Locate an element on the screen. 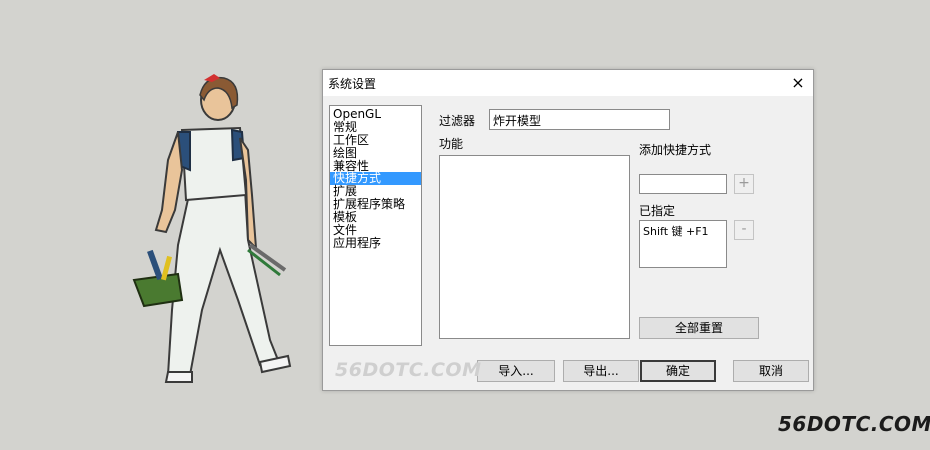 The width and height of the screenshot is (930, 450). function-label: 功能 is located at coordinates (451, 144).